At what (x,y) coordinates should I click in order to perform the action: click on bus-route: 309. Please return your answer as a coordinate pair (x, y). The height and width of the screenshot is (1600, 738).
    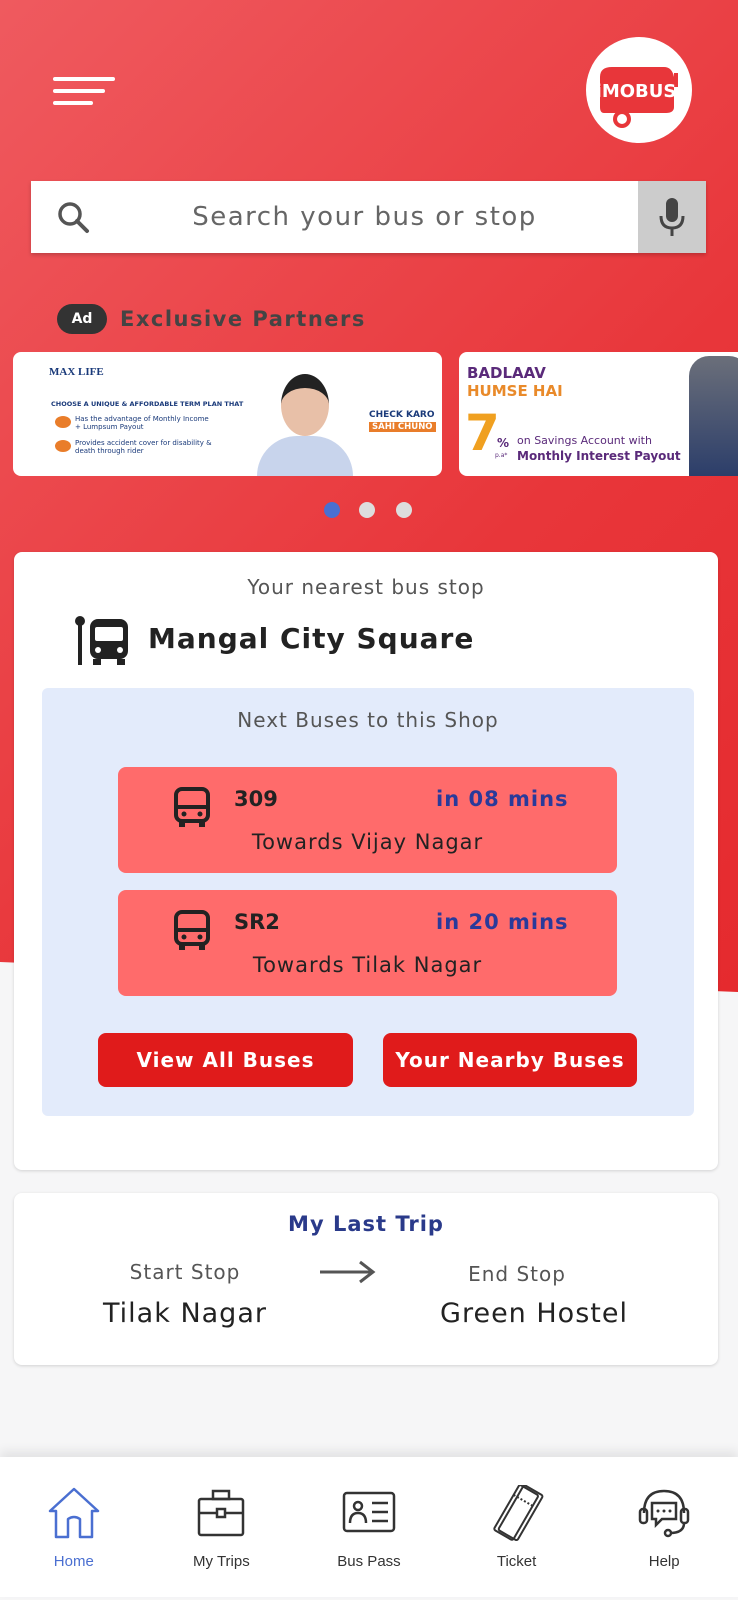
    Looking at the image, I should click on (256, 799).